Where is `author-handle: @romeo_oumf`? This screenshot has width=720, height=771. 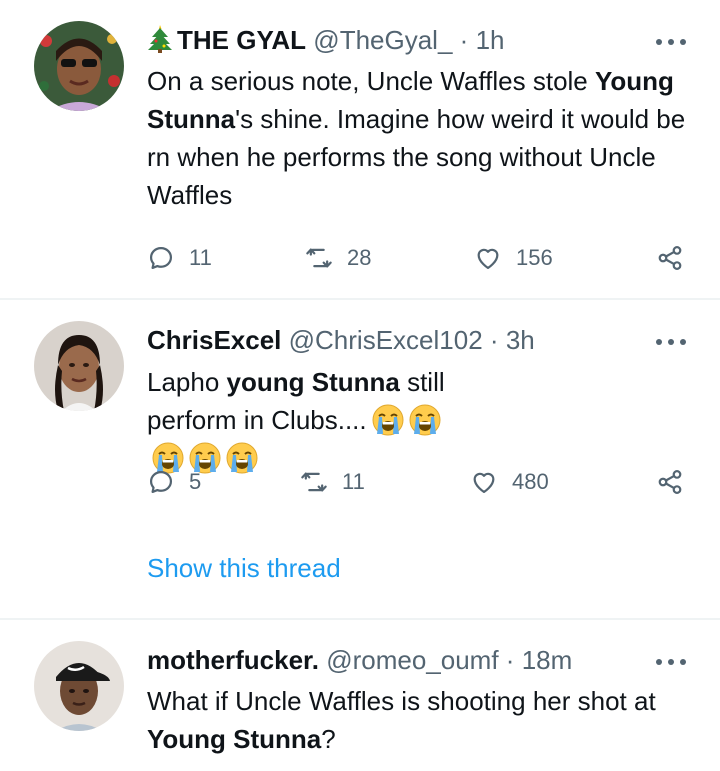
author-handle: @romeo_oumf is located at coordinates (412, 660).